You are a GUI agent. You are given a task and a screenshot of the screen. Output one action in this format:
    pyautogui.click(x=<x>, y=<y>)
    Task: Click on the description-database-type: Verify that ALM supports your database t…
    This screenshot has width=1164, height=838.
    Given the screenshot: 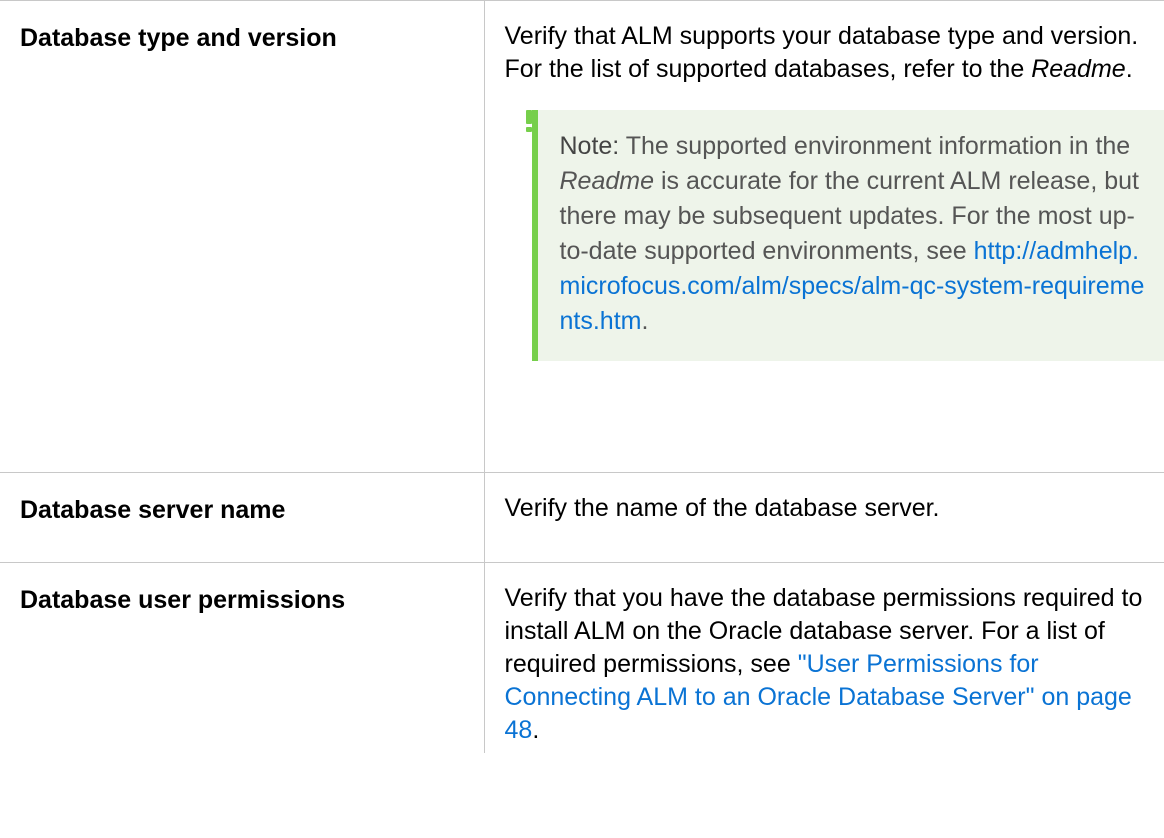 What is the action you would take?
    pyautogui.click(x=824, y=43)
    